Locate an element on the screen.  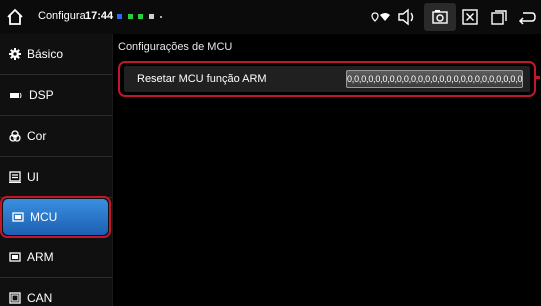
equalizer-icon is located at coordinates (16, 95).